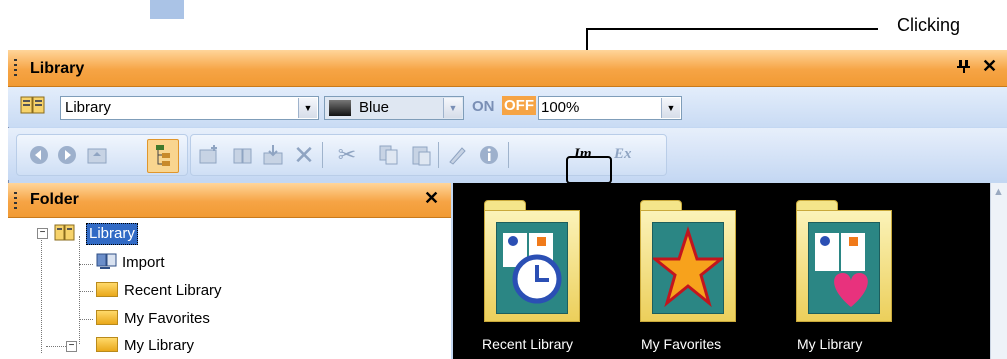 This screenshot has height=359, width=1007. Describe the element at coordinates (394, 108) in the screenshot. I see `color-select: Blue ▼` at that location.